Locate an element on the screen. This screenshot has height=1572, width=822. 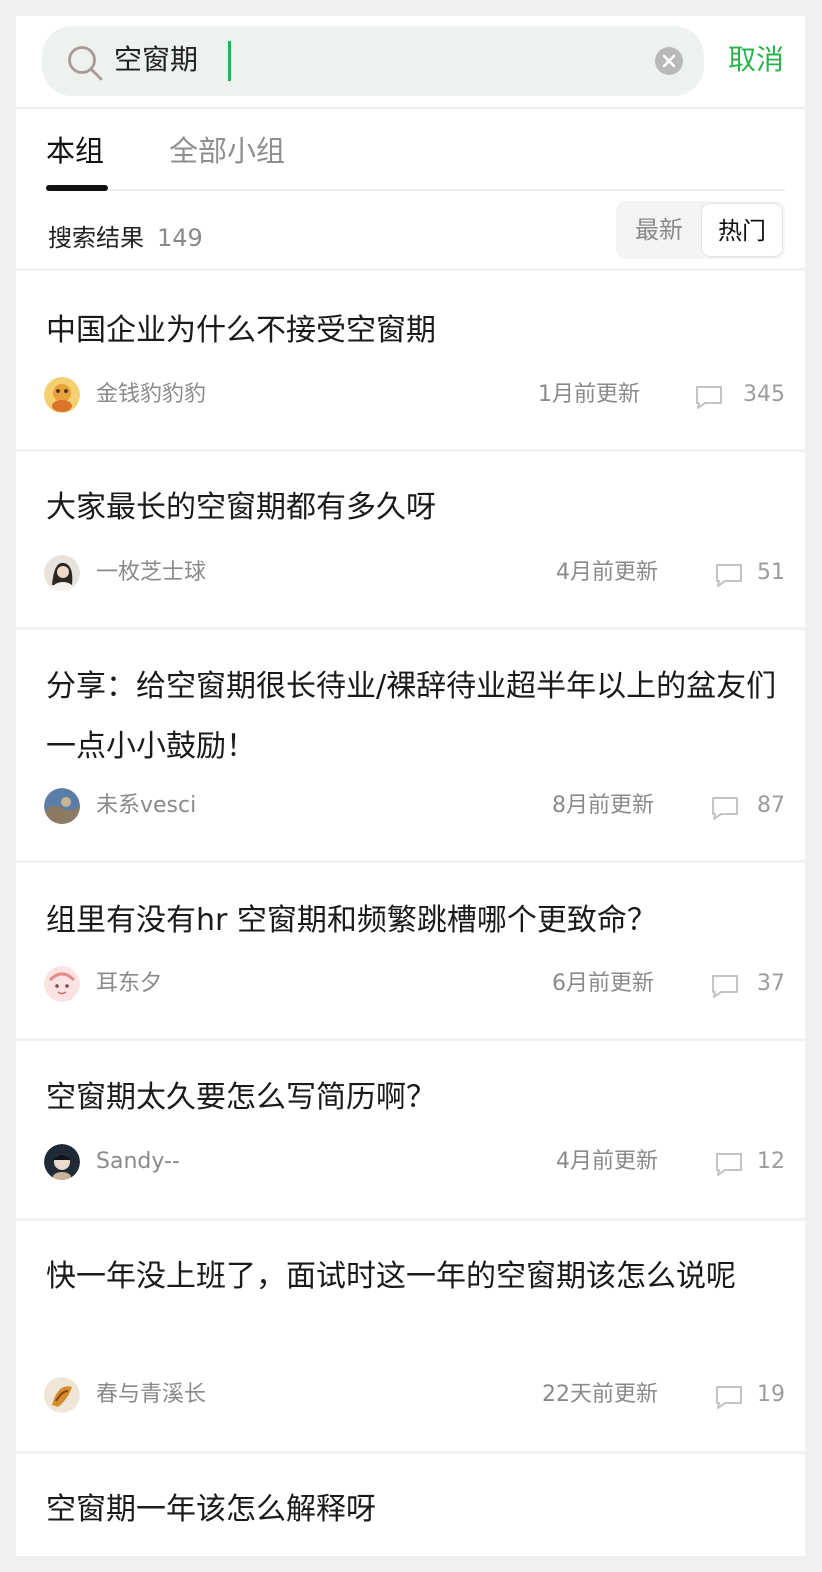
list-item: 空窗期太久要怎么写简历啊？ Sandy-- 4月前更新 12 is located at coordinates (410, 1131).